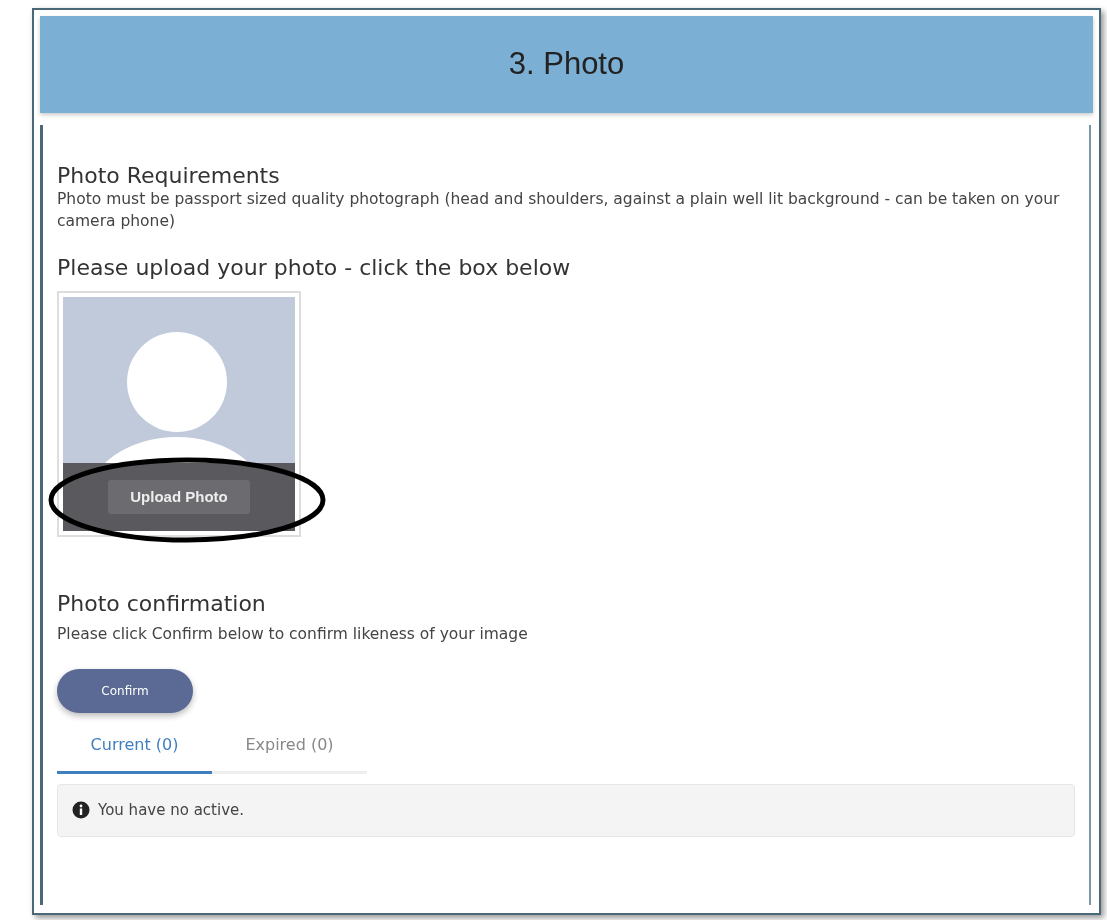 The height and width of the screenshot is (920, 1107). What do you see at coordinates (134, 749) in the screenshot?
I see `tab: Current (0)` at bounding box center [134, 749].